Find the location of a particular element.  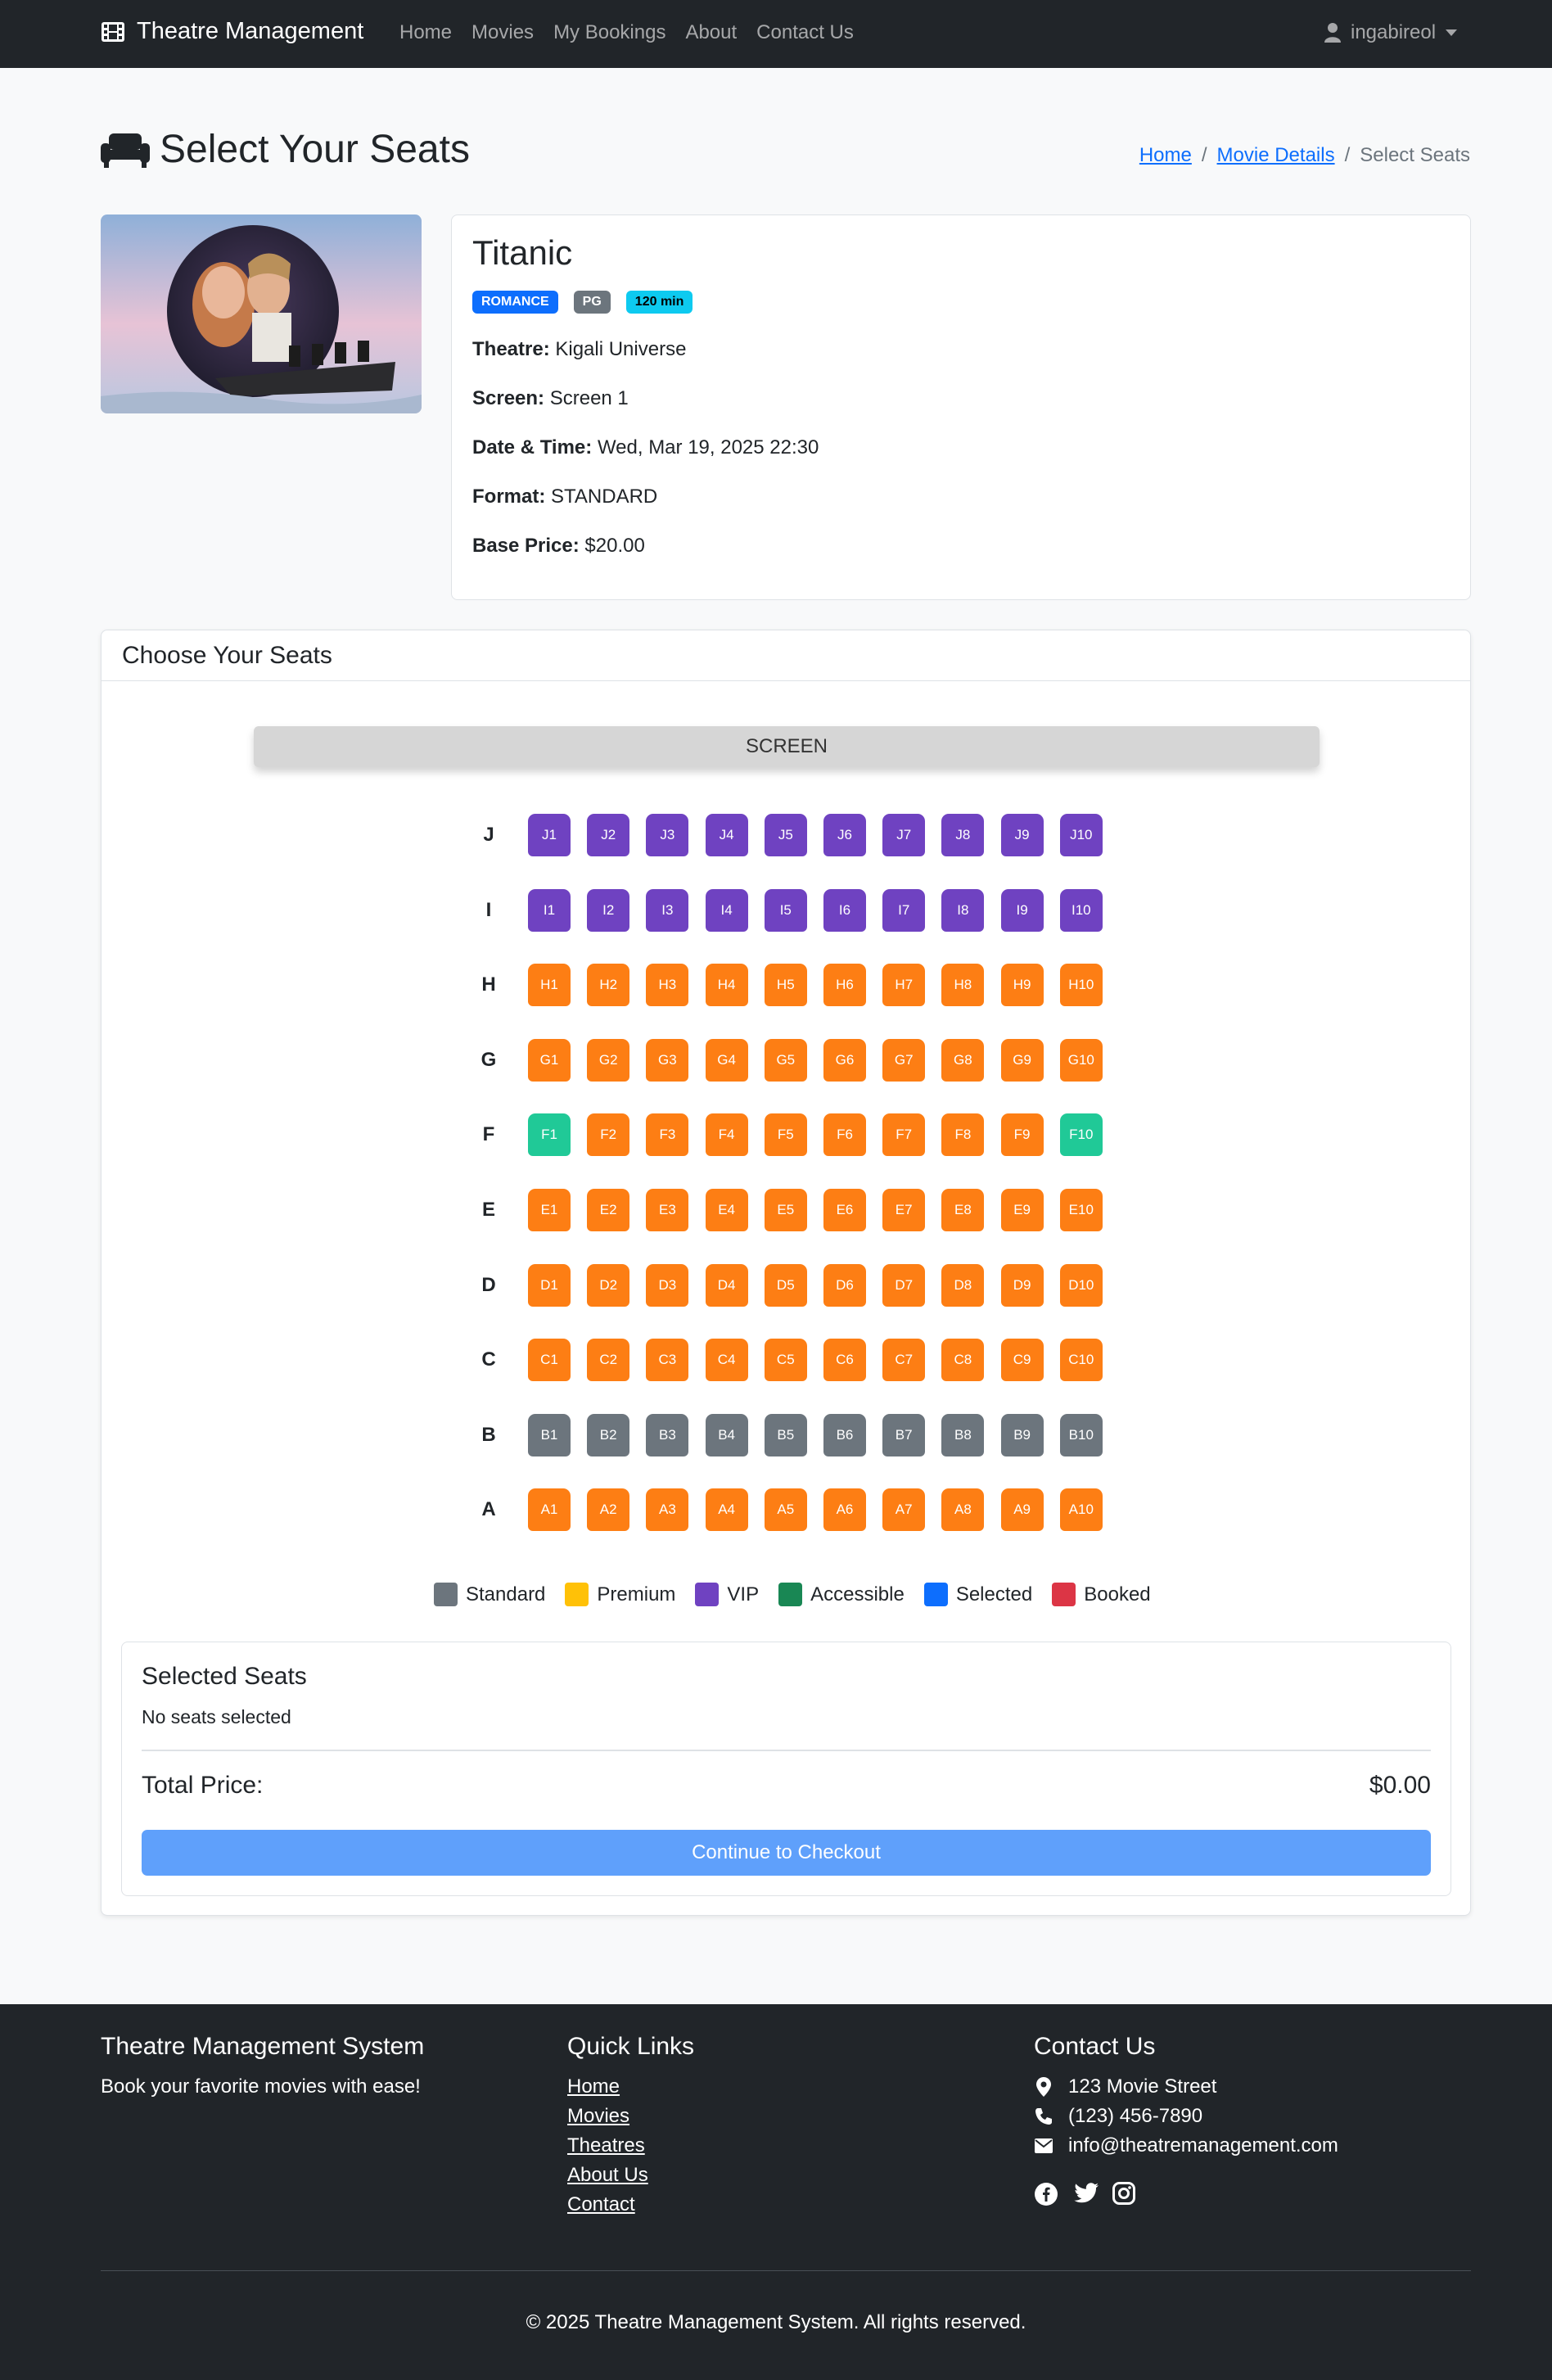

seat-h3: H3 is located at coordinates (667, 985).